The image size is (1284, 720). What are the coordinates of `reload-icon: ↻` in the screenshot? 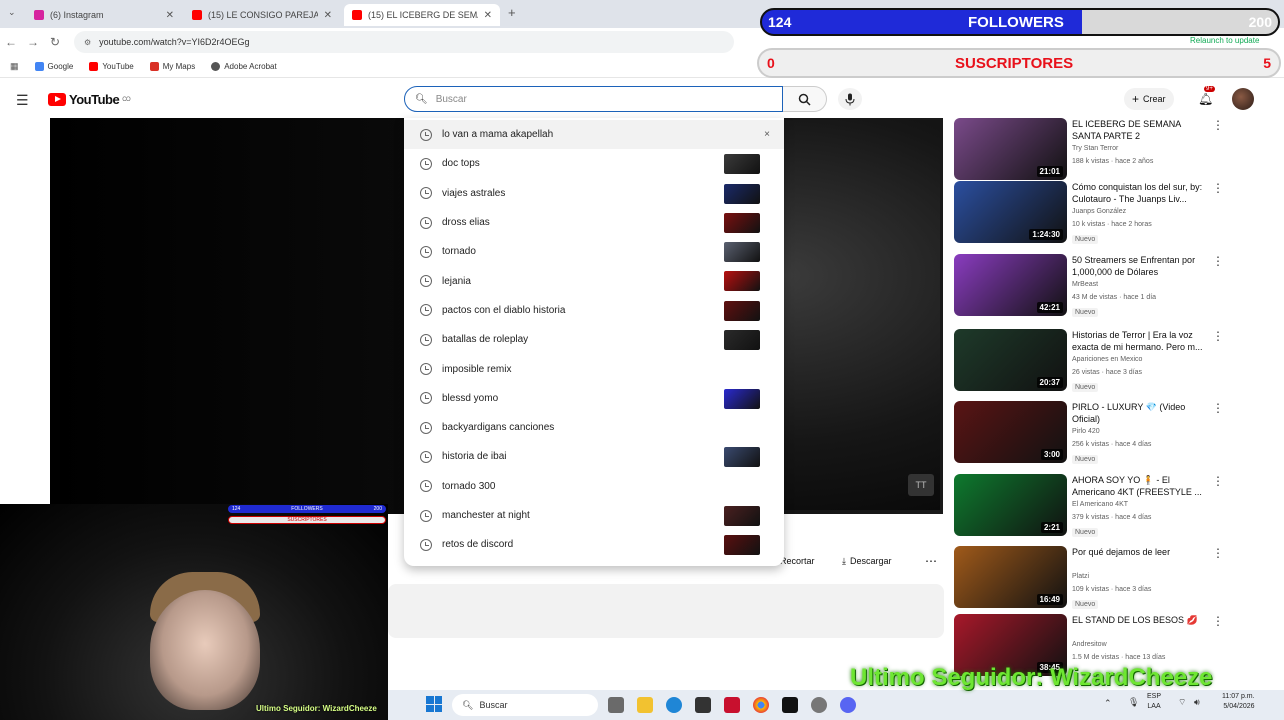 It's located at (55, 42).